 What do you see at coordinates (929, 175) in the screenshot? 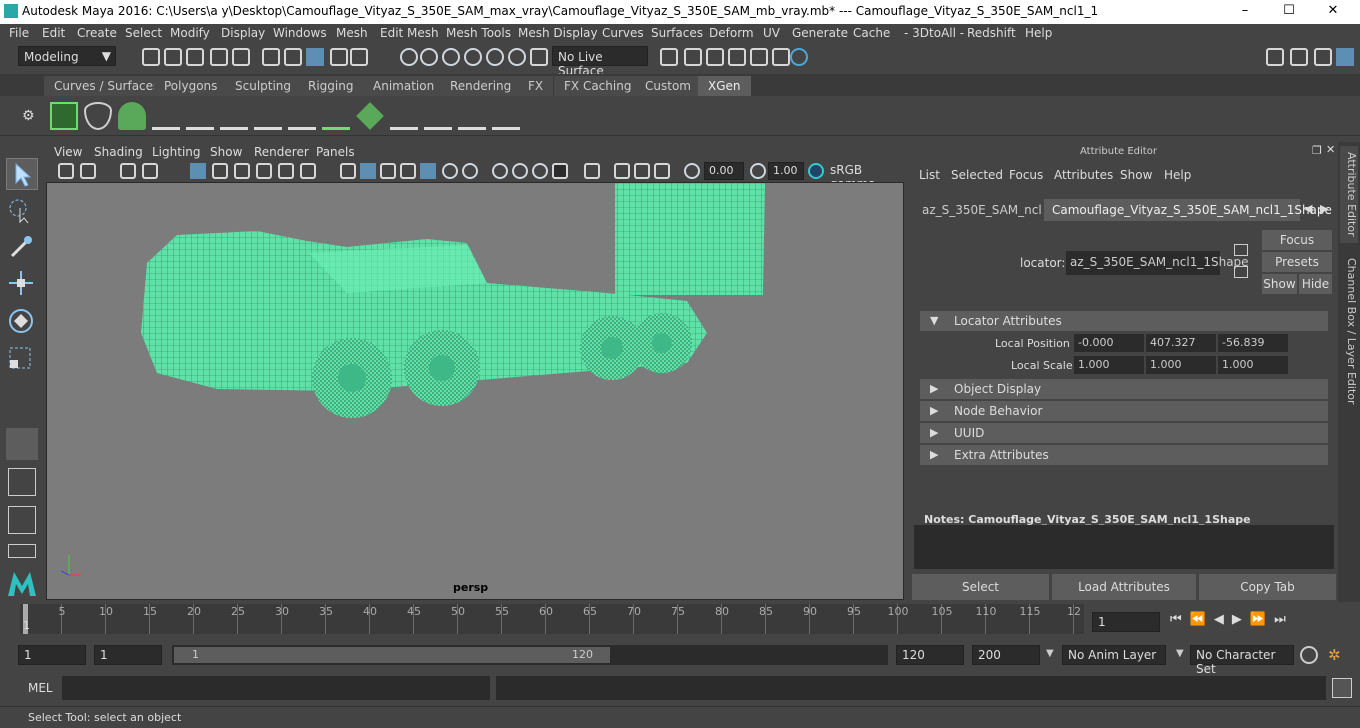
I see `ae-menu-list: List` at bounding box center [929, 175].